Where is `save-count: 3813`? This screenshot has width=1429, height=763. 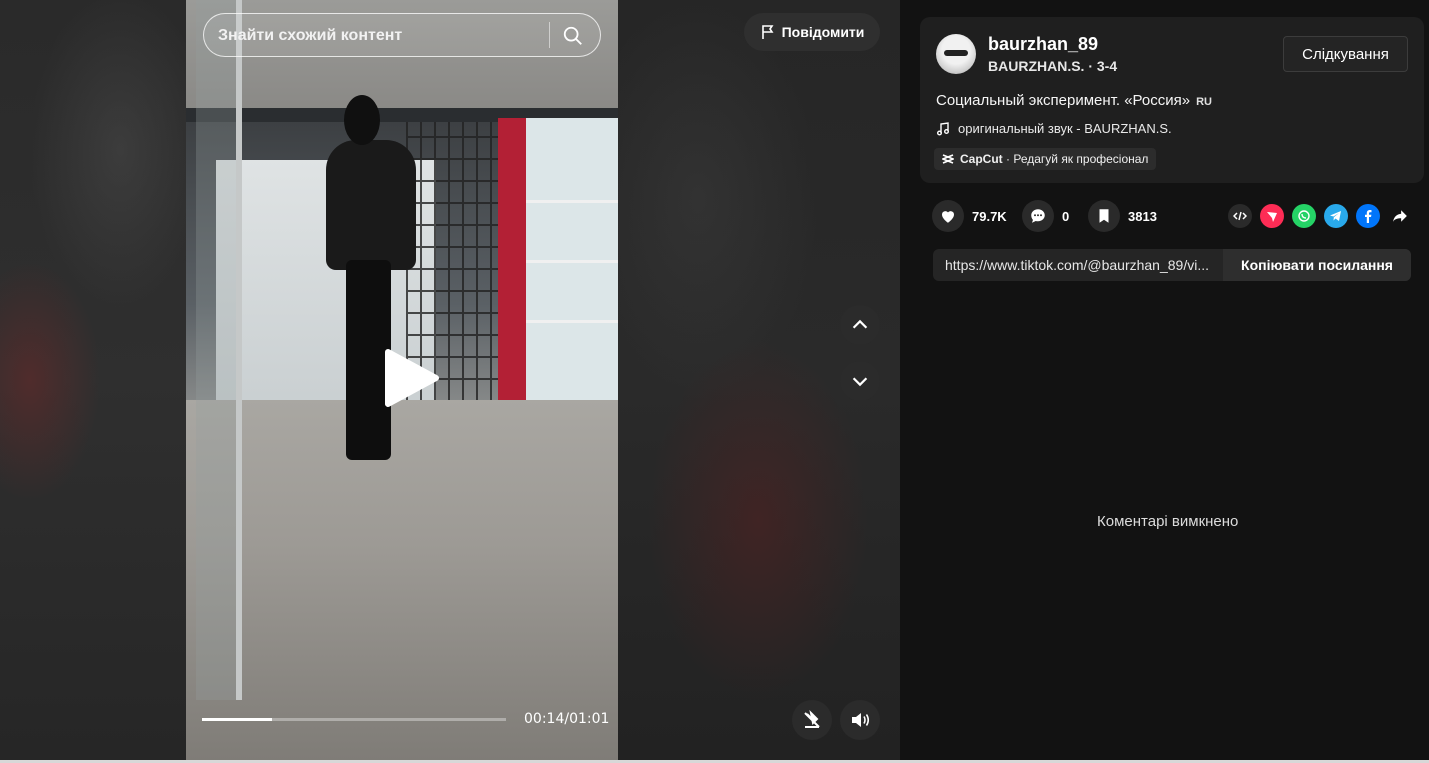
save-count: 3813 is located at coordinates (1142, 216).